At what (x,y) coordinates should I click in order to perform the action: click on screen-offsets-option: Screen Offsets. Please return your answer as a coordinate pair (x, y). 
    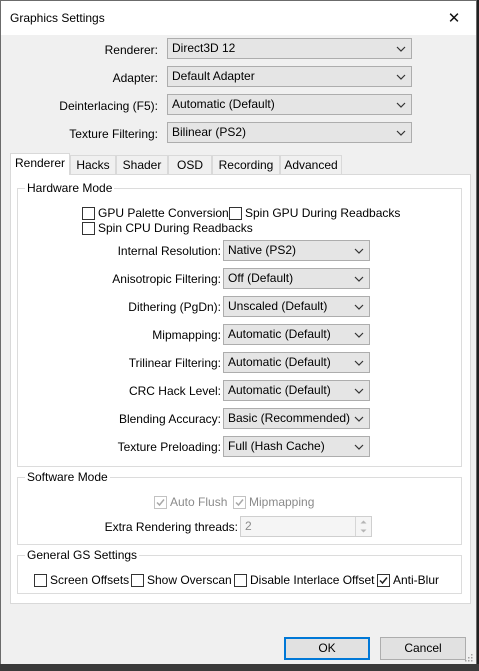
    Looking at the image, I should click on (81, 580).